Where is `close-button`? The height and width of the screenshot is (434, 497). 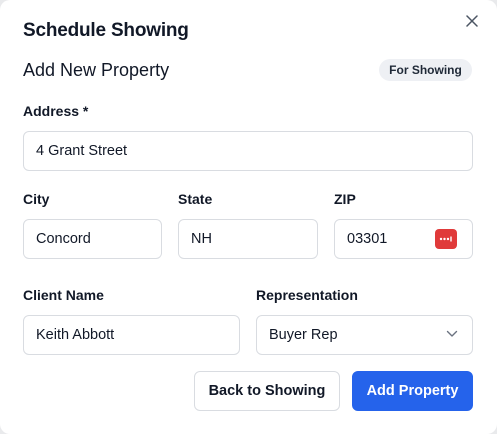
close-button is located at coordinates (472, 21).